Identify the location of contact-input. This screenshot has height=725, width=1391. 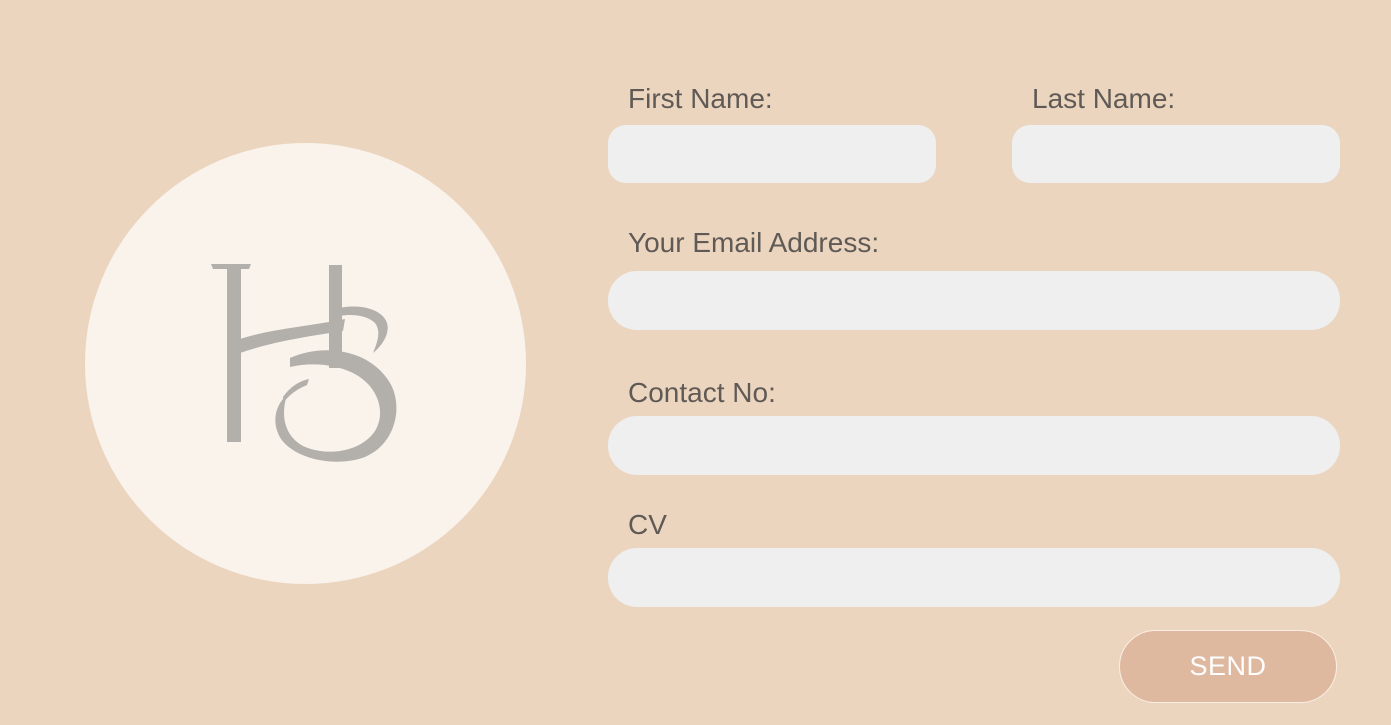
(974, 445).